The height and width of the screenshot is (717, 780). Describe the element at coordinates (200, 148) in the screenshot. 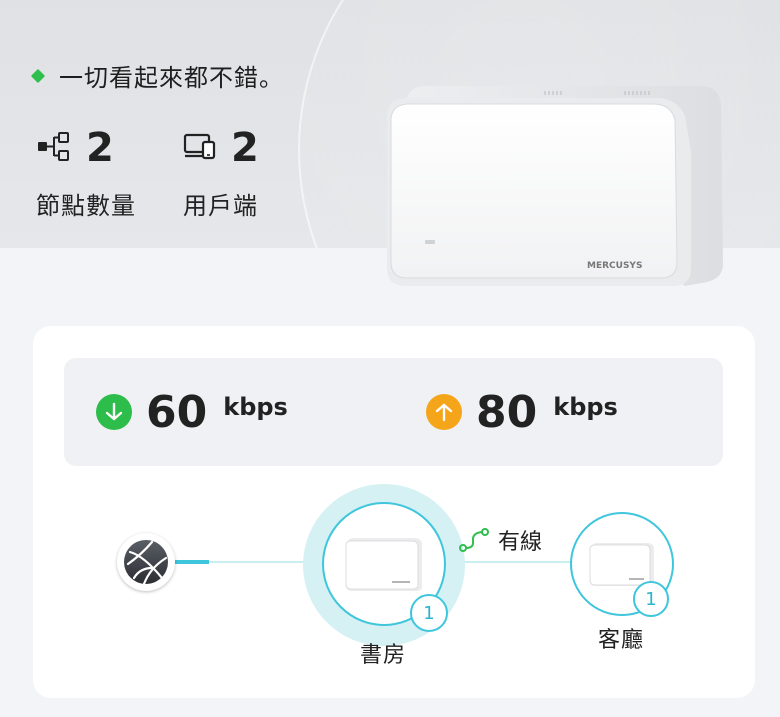

I see `devices-icon` at that location.